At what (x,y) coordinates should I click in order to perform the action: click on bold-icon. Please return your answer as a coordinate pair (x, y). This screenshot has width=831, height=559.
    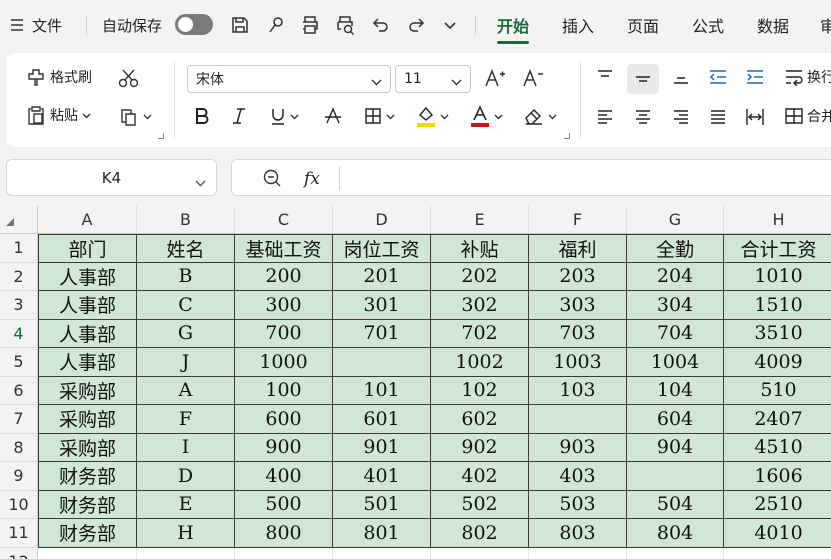
    Looking at the image, I should click on (202, 116).